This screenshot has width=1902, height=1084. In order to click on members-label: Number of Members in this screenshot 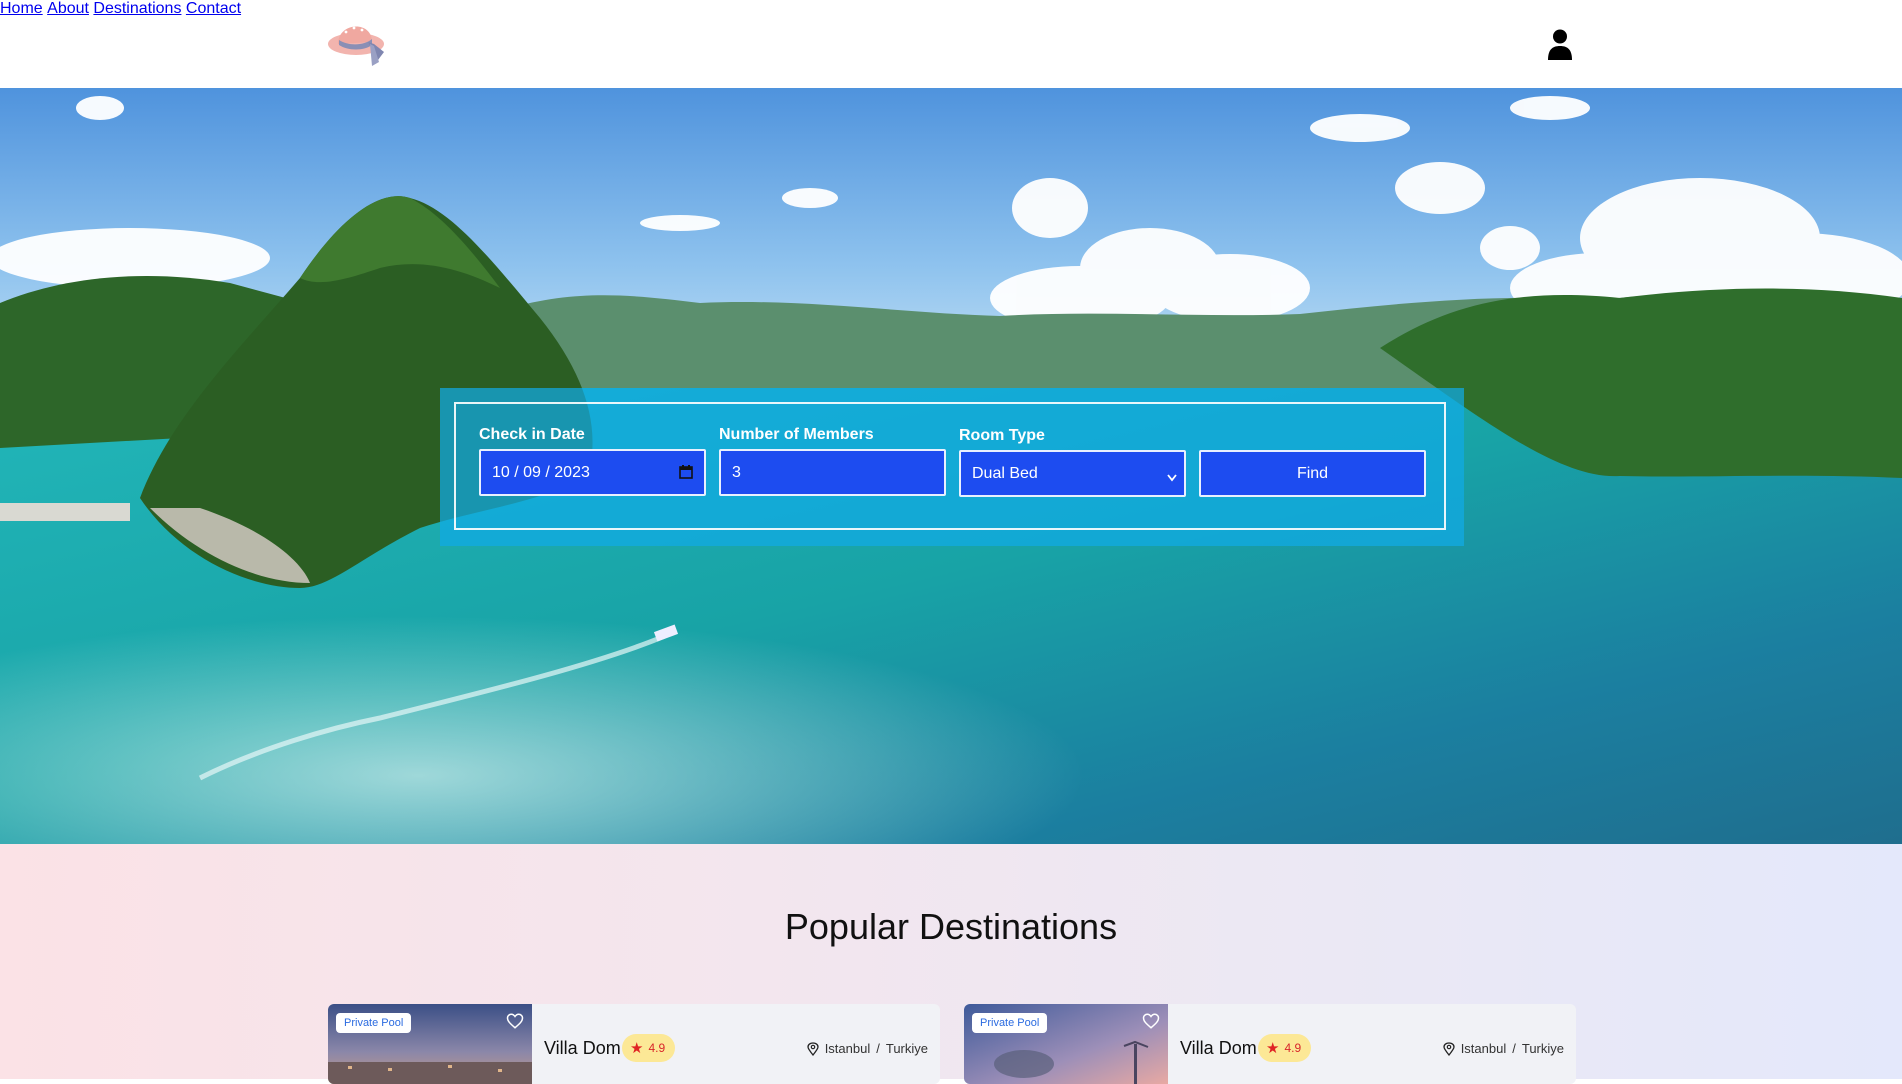, I will do `click(796, 434)`.